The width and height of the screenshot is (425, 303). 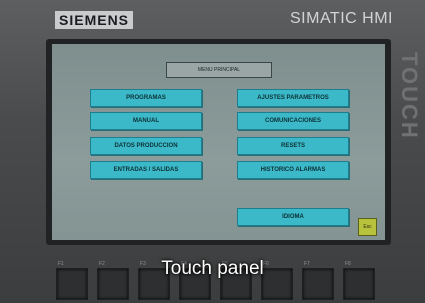 What do you see at coordinates (219, 70) in the screenshot?
I see `menu-title: MENU PRINCIPAL` at bounding box center [219, 70].